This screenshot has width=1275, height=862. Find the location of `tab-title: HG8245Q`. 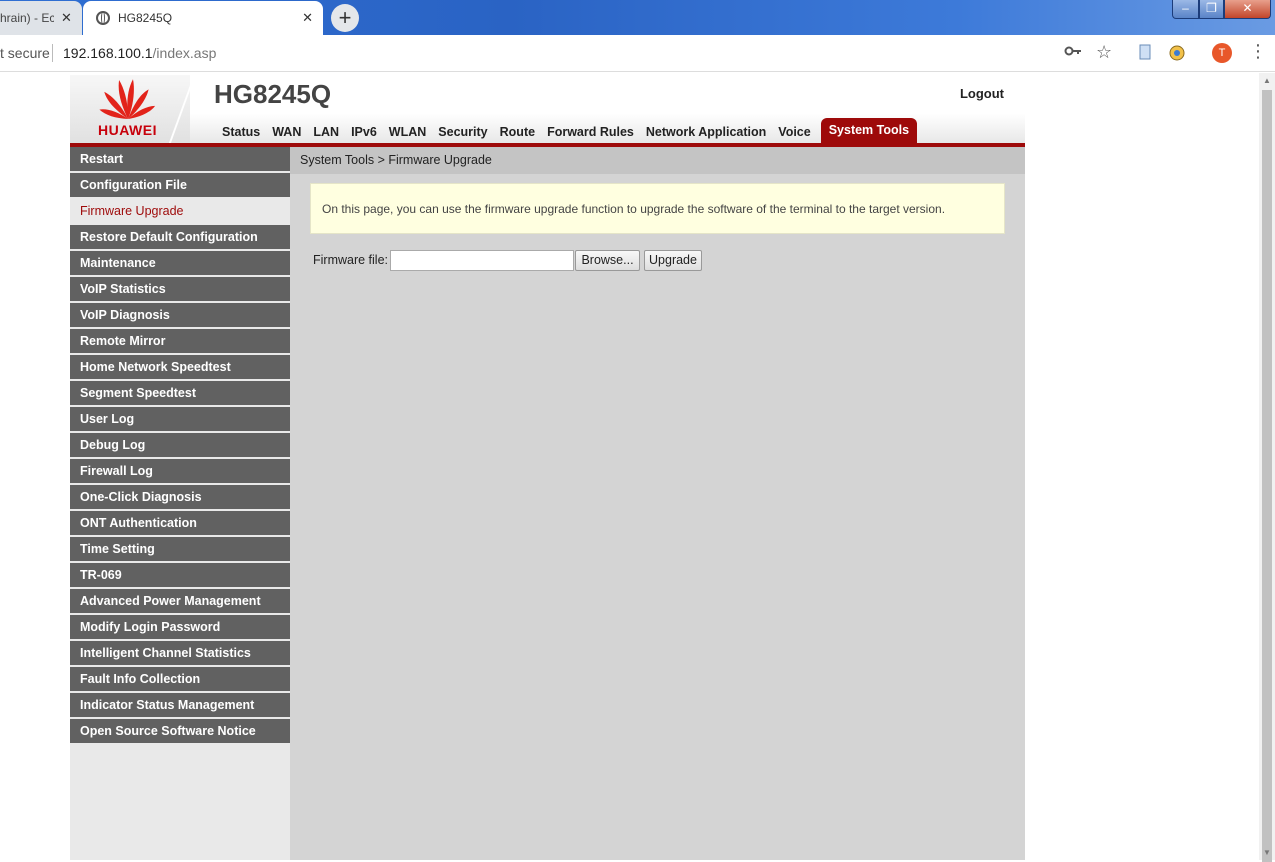

tab-title: HG8245Q is located at coordinates (145, 18).